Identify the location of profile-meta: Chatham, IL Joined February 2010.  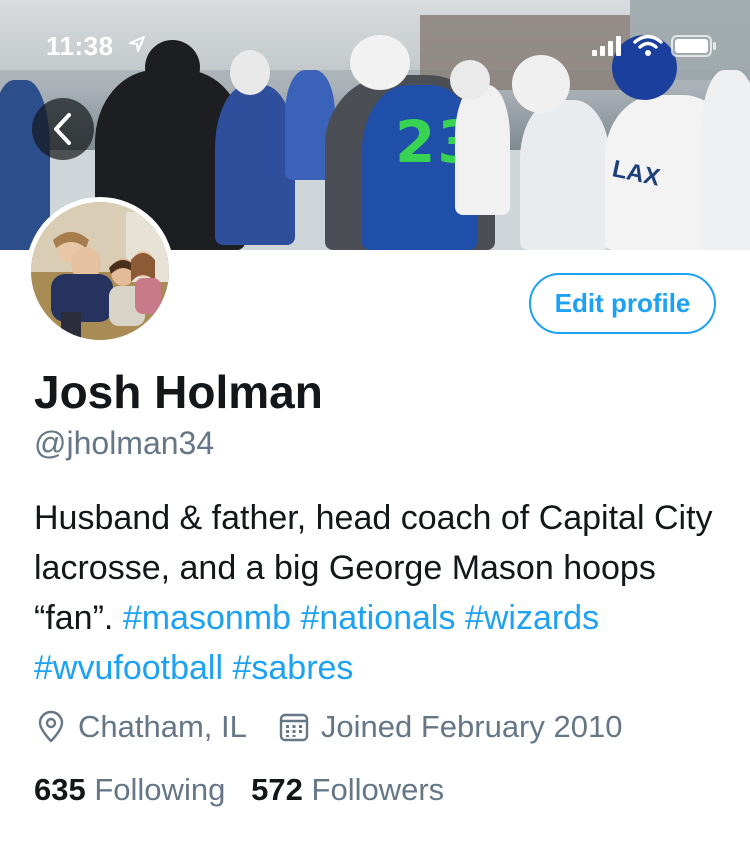
(328, 727).